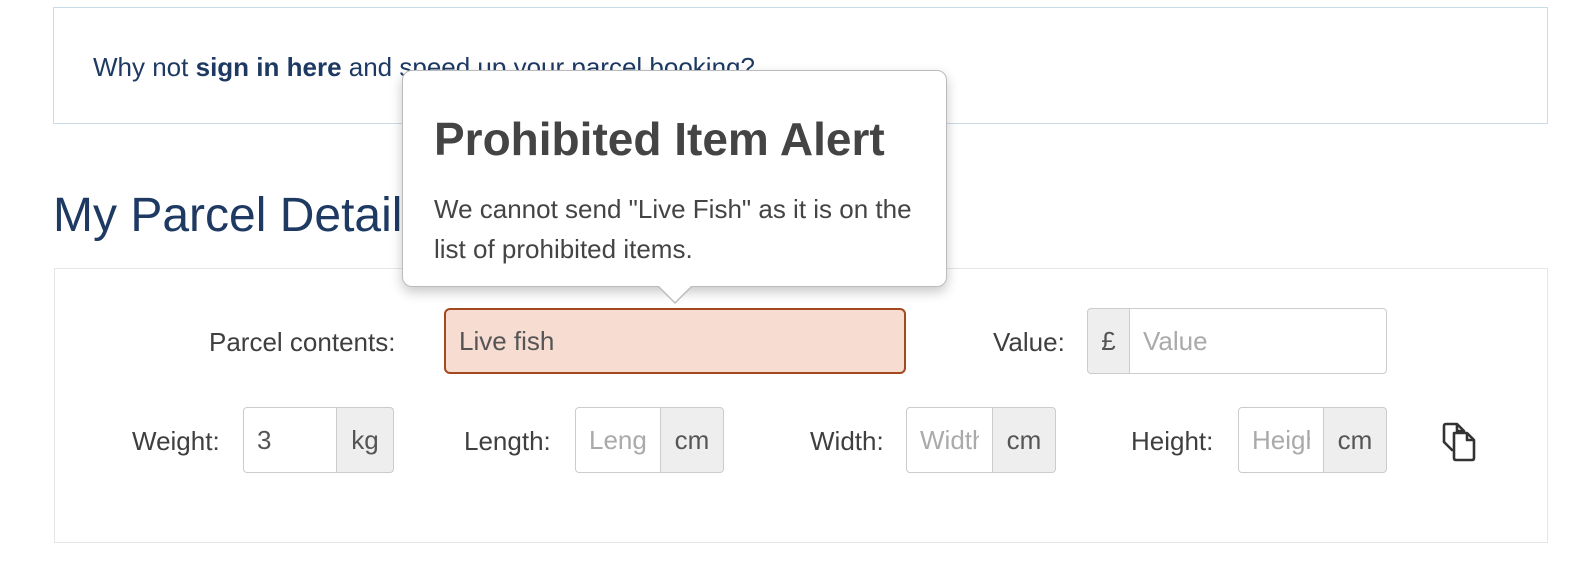 Image resolution: width=1583 pixels, height=566 pixels. Describe the element at coordinates (507, 441) in the screenshot. I see `length-label: Length:` at that location.